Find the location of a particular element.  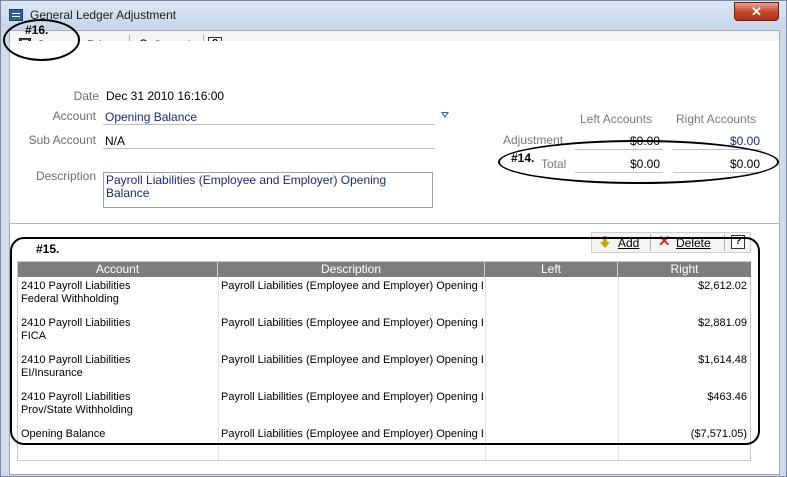

account-dropdown: Opening Balance is located at coordinates (151, 117).